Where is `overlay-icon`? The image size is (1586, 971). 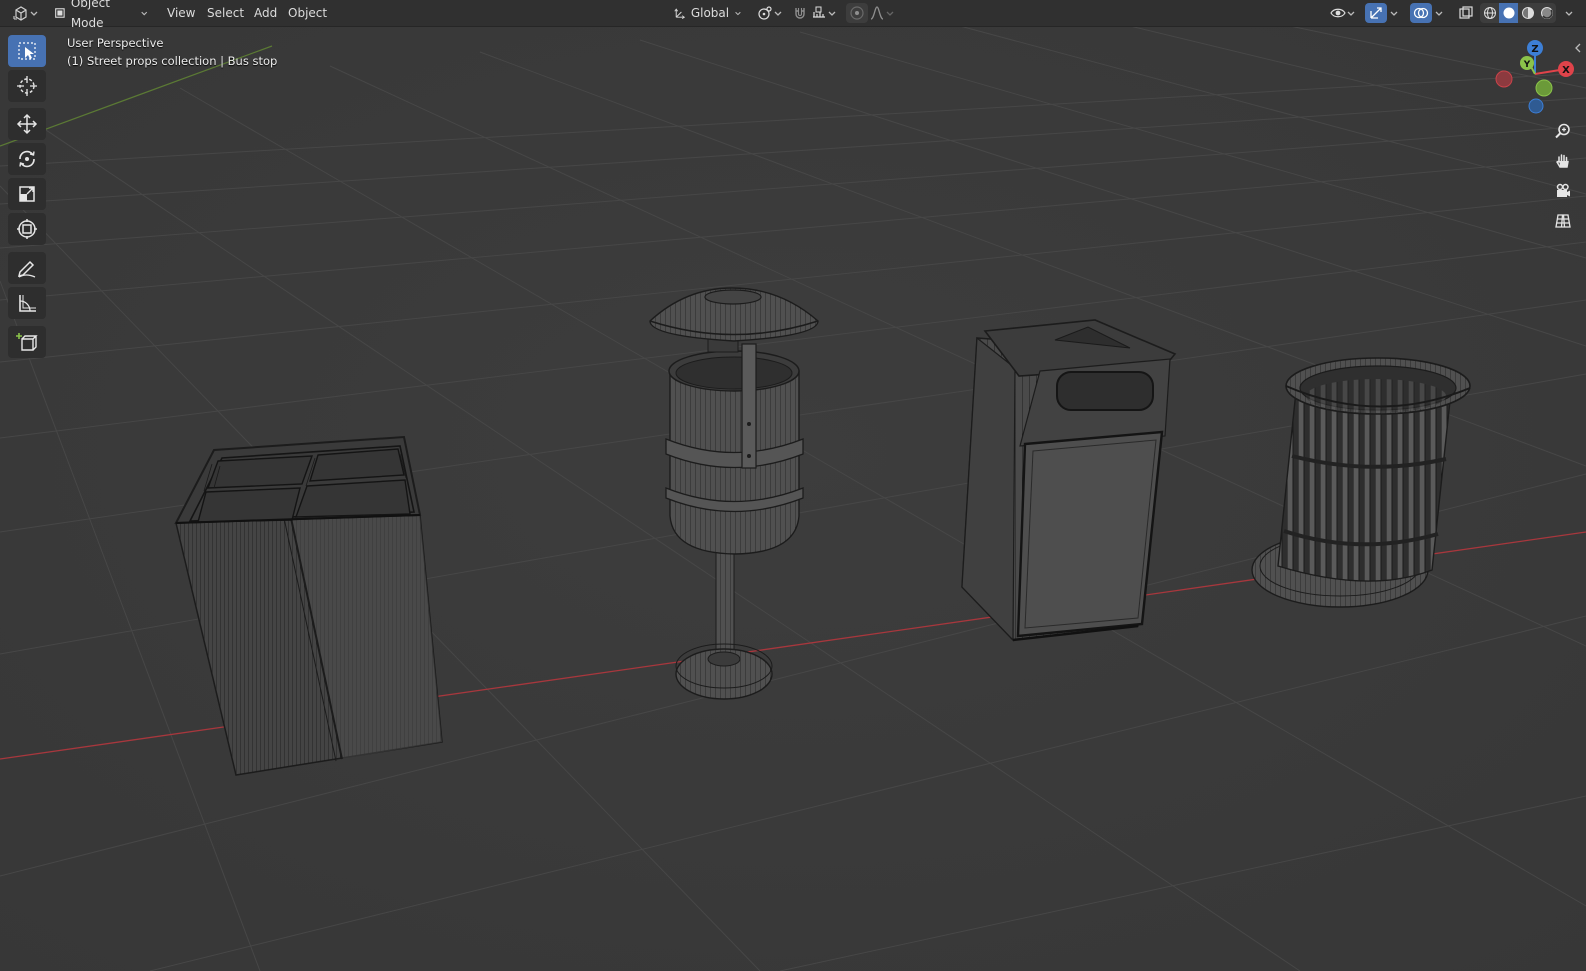
overlay-icon is located at coordinates (1421, 13).